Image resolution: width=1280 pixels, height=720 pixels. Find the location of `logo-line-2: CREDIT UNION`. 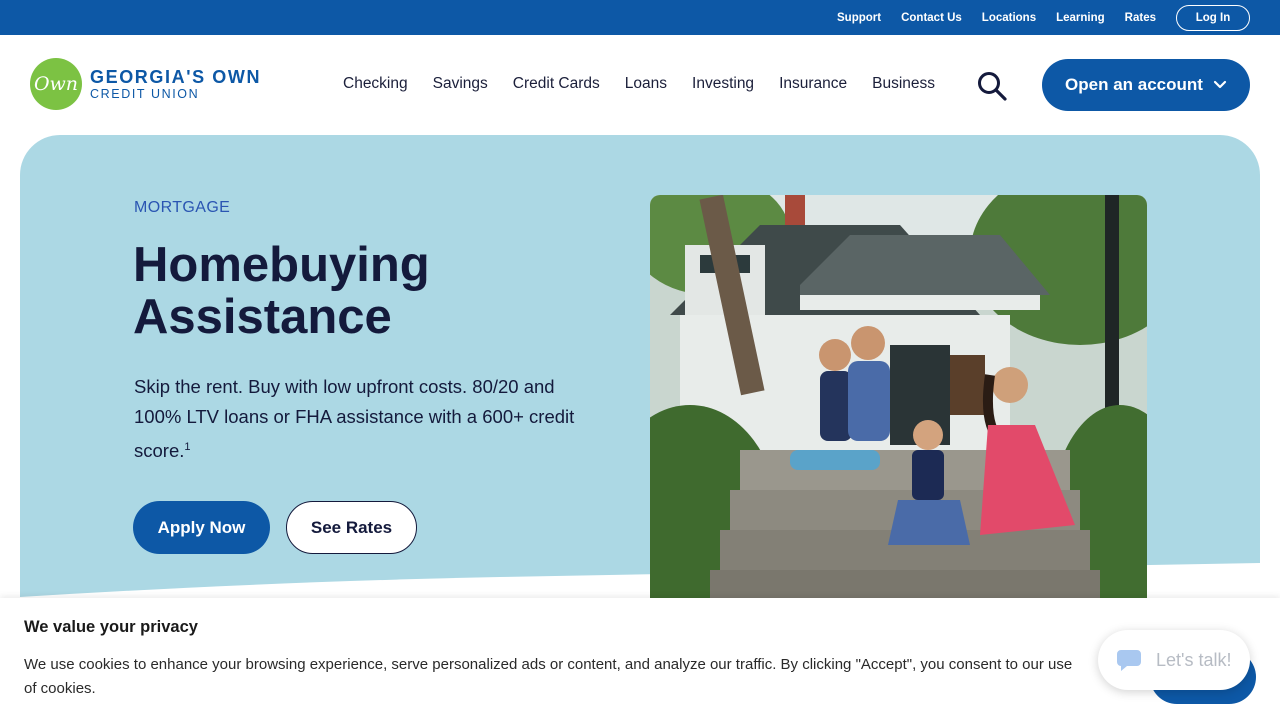

logo-line-2: CREDIT UNION is located at coordinates (145, 93).